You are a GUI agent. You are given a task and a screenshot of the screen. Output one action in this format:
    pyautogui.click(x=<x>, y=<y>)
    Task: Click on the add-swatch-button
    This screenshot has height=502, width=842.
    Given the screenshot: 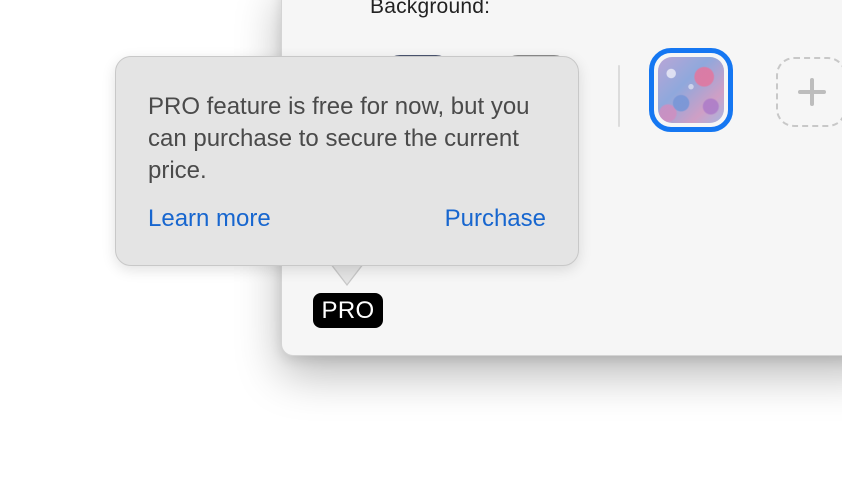 What is the action you would take?
    pyautogui.click(x=809, y=92)
    